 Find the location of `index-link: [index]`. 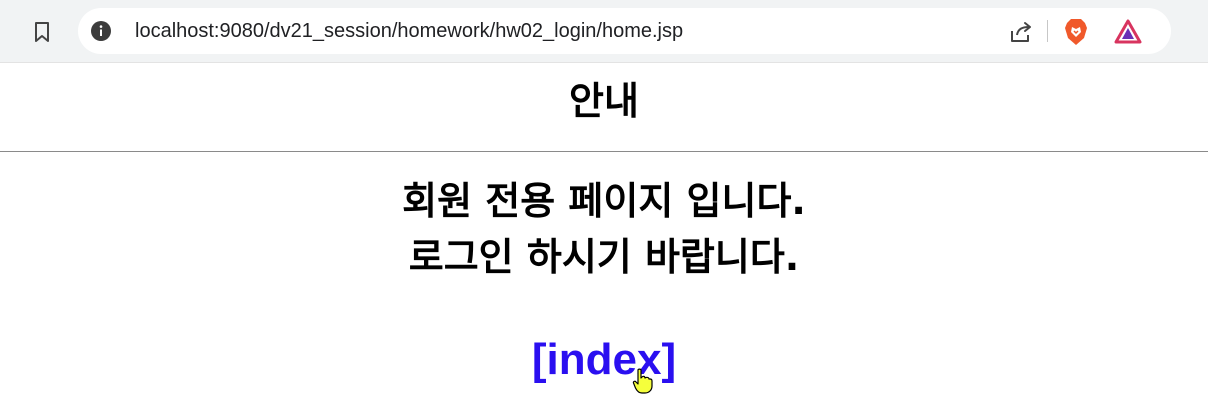

index-link: [index] is located at coordinates (604, 359).